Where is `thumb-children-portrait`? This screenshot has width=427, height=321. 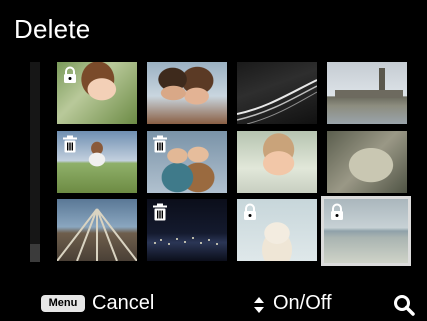 thumb-children-portrait is located at coordinates (187, 162).